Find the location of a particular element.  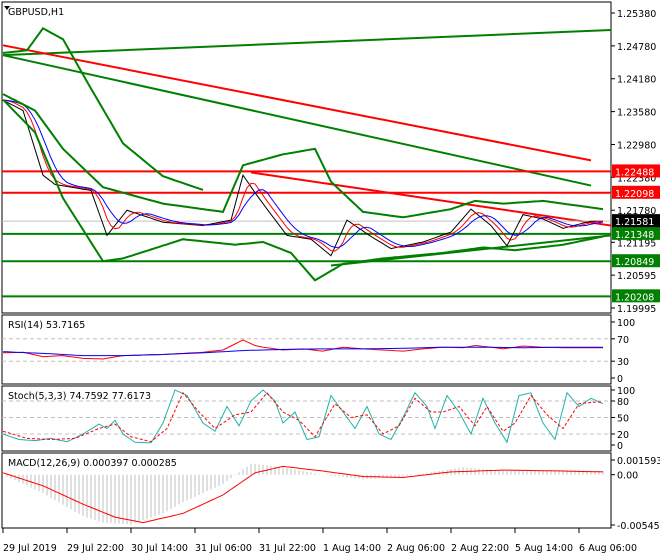

price-level-label: 1.22488 is located at coordinates (634, 172).